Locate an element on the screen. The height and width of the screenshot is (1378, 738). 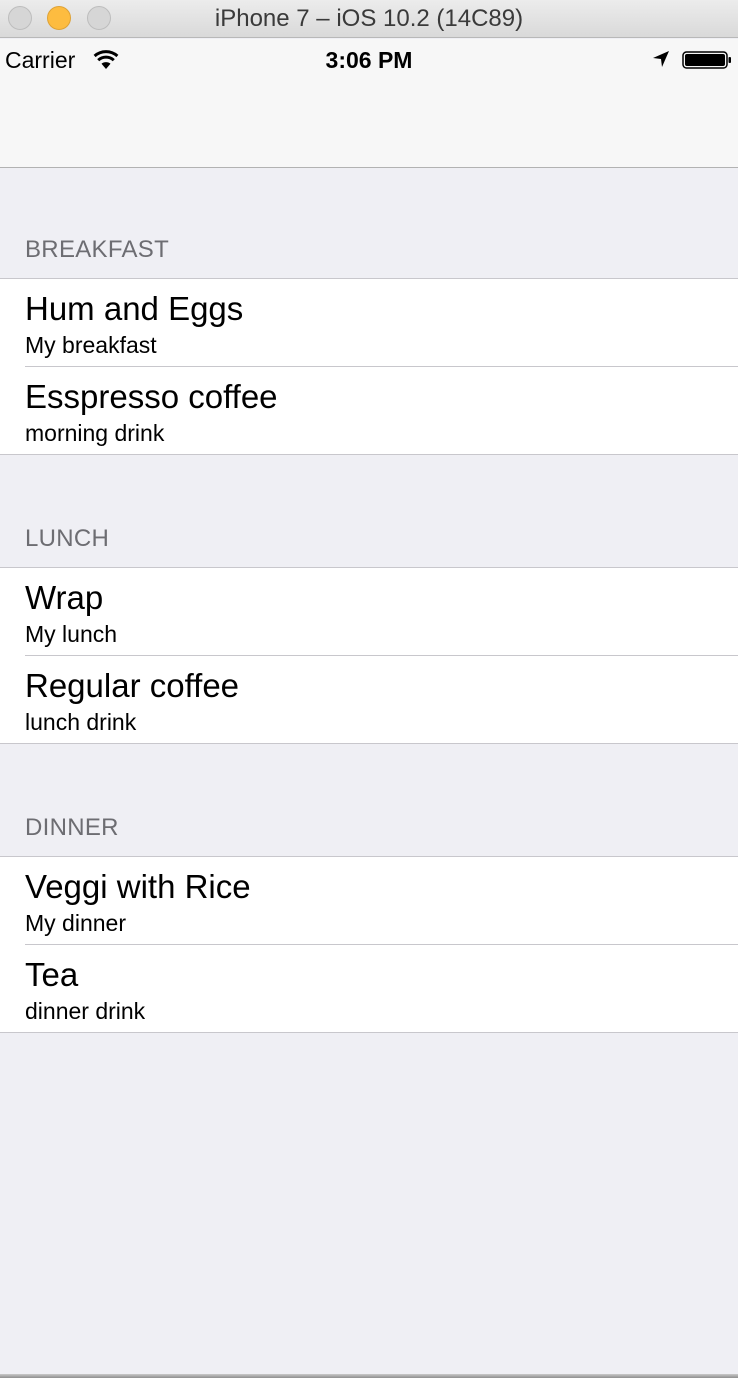
row-title: Veggi with Rice is located at coordinates (138, 886).